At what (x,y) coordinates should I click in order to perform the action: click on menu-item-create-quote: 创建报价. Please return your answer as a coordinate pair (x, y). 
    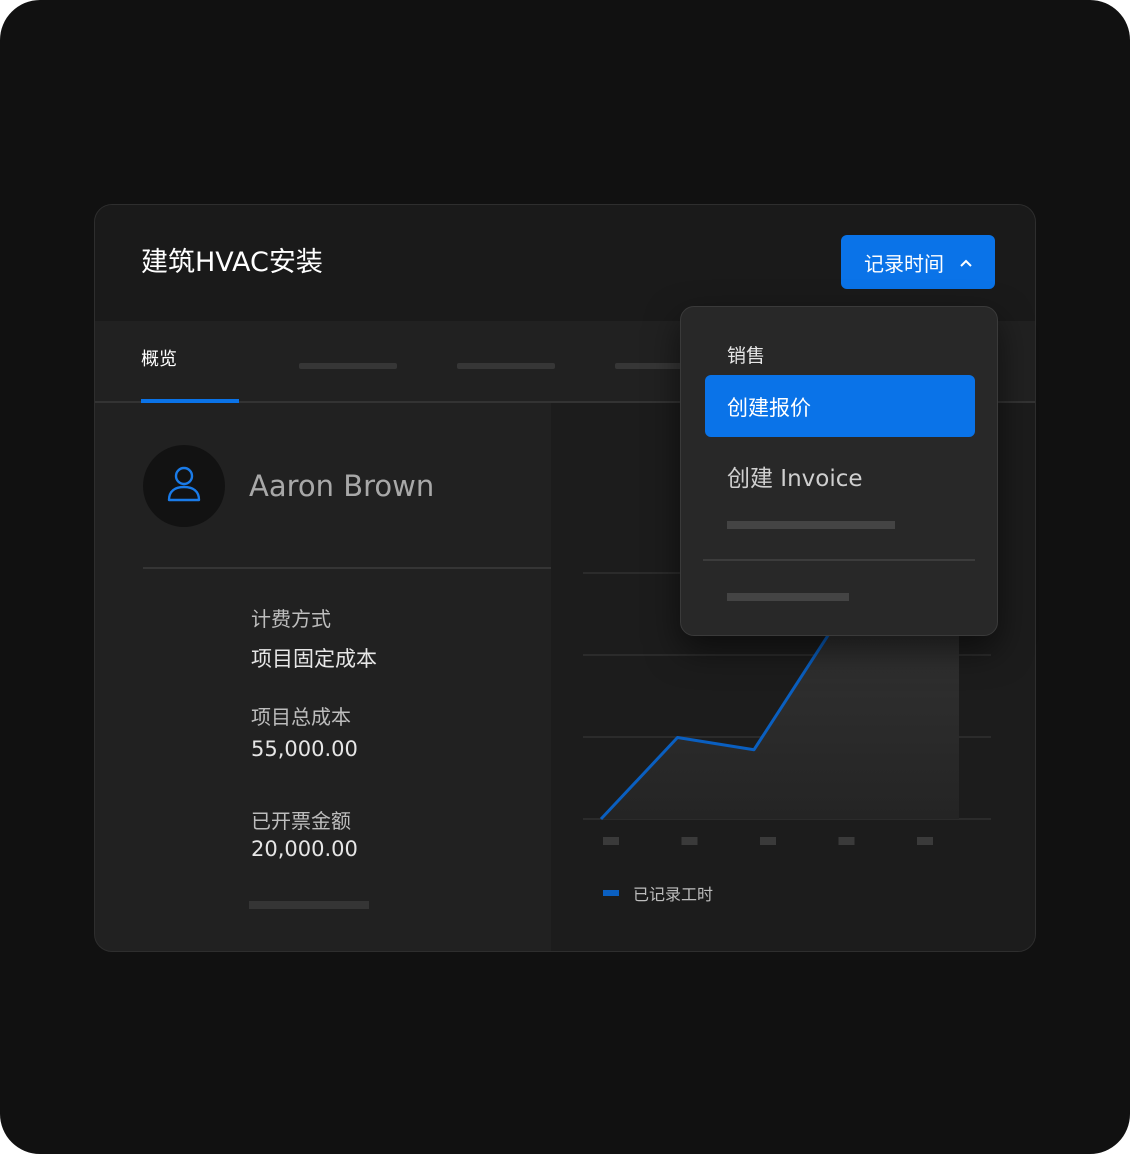
    Looking at the image, I should click on (840, 406).